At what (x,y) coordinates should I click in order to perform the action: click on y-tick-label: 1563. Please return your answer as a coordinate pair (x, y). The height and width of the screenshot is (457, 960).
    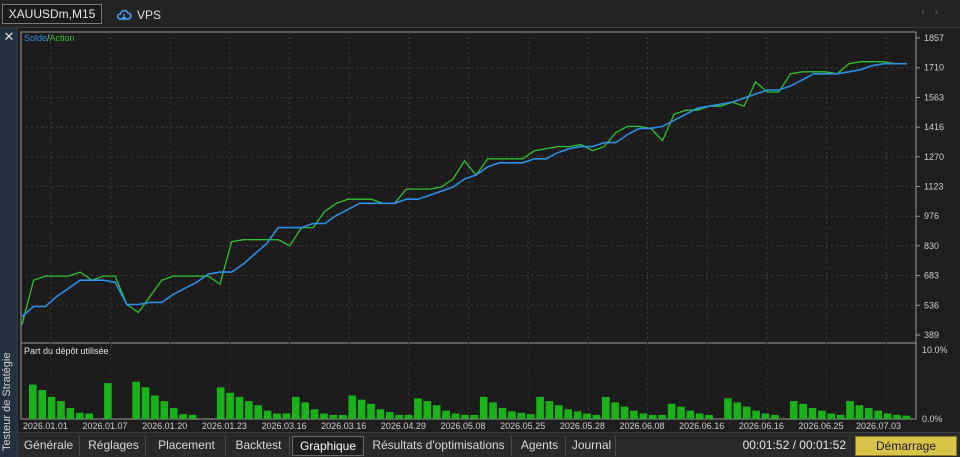
    Looking at the image, I should click on (934, 97).